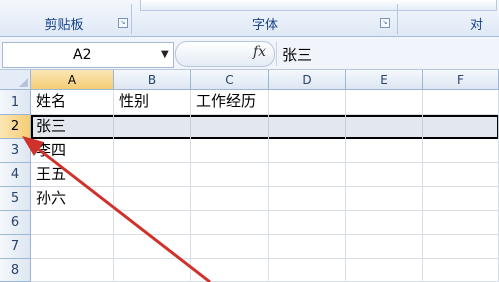  What do you see at coordinates (33, 146) in the screenshot?
I see `arrow-head-icon` at bounding box center [33, 146].